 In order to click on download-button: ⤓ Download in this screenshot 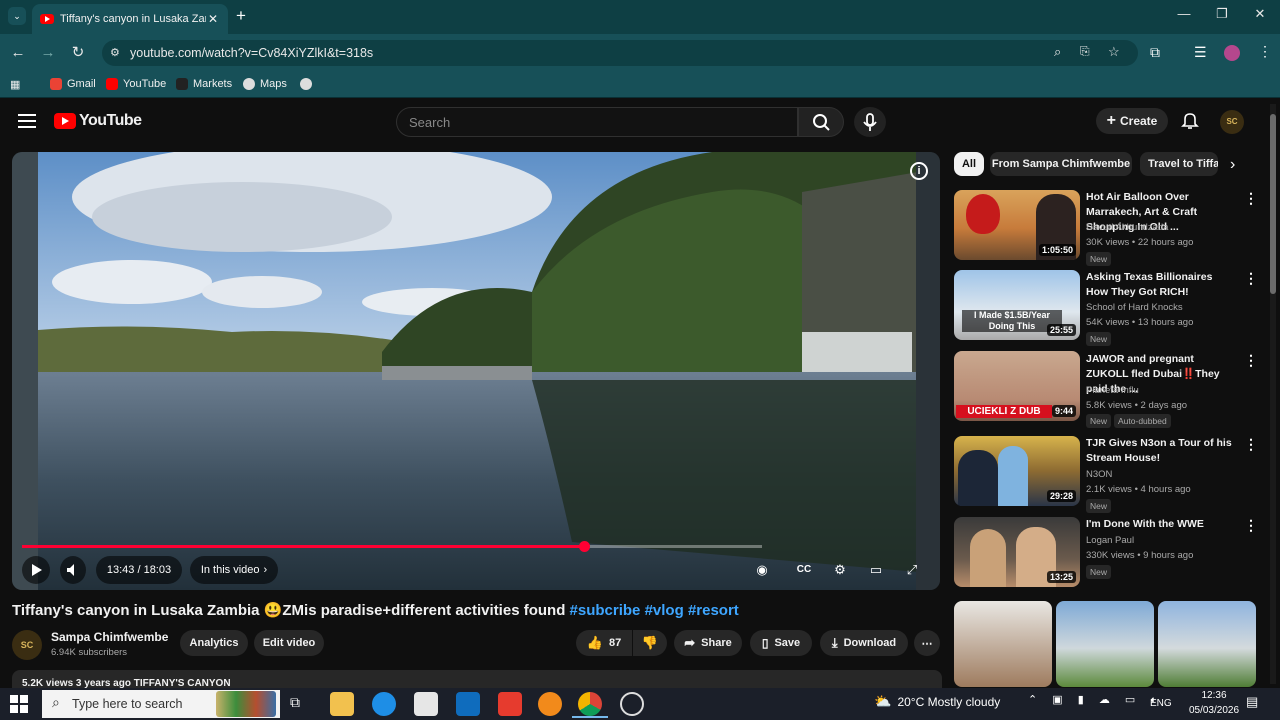, I will do `click(864, 643)`.